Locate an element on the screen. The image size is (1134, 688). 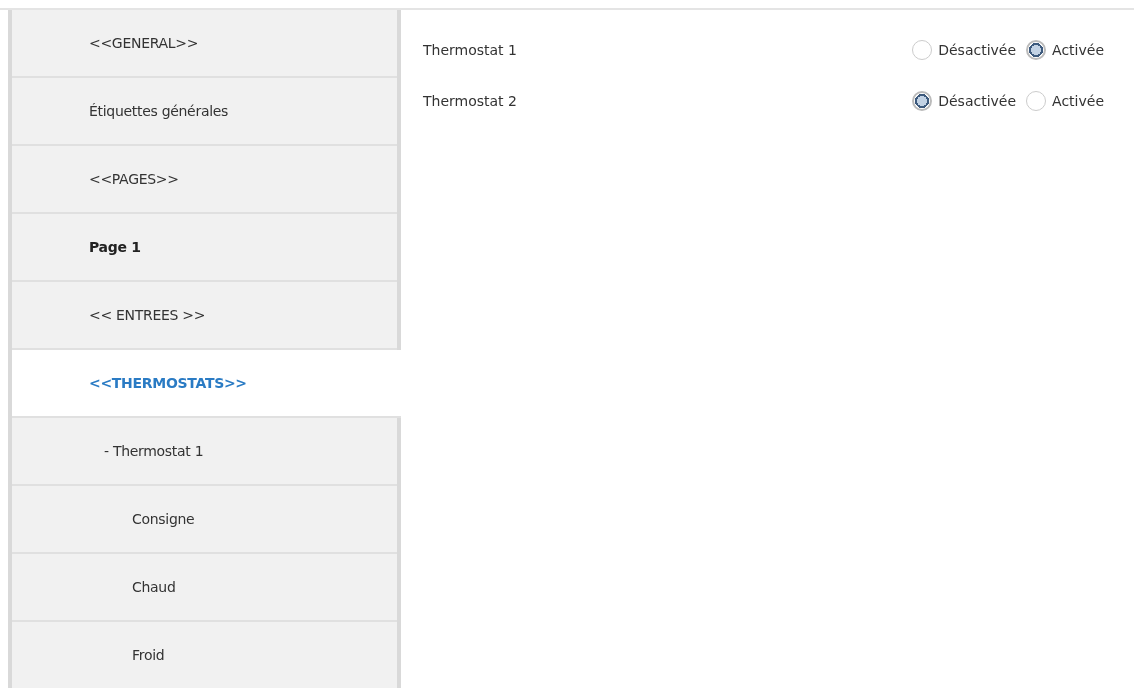
sidebar-item: Page 1 is located at coordinates (204, 248).